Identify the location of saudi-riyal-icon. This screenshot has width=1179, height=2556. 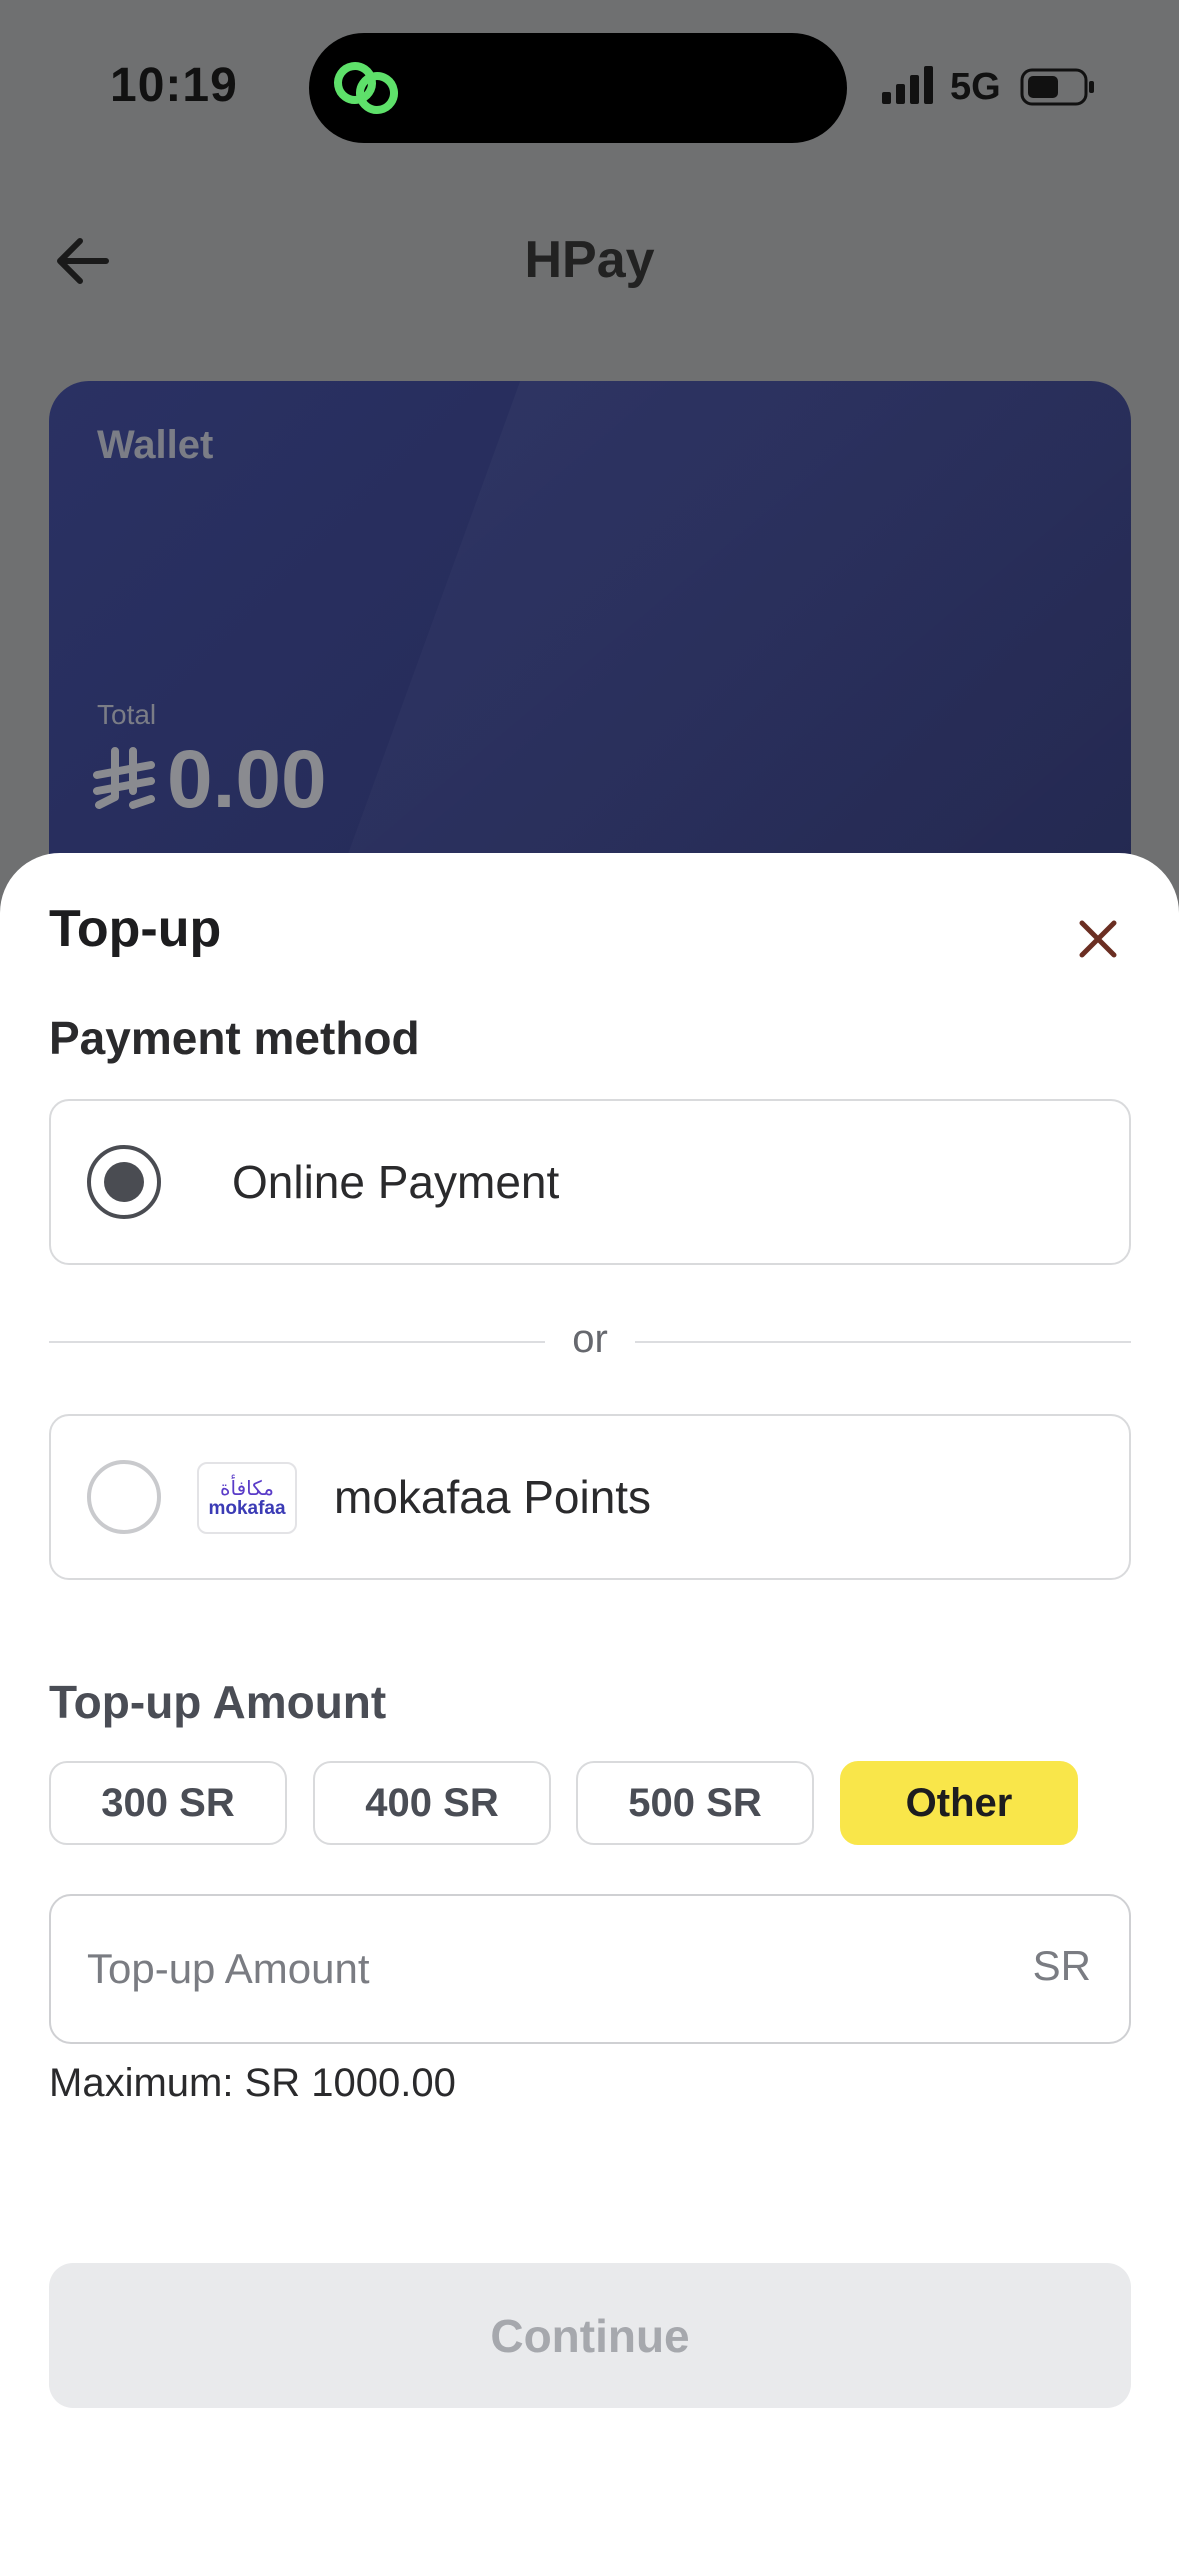
(124, 778).